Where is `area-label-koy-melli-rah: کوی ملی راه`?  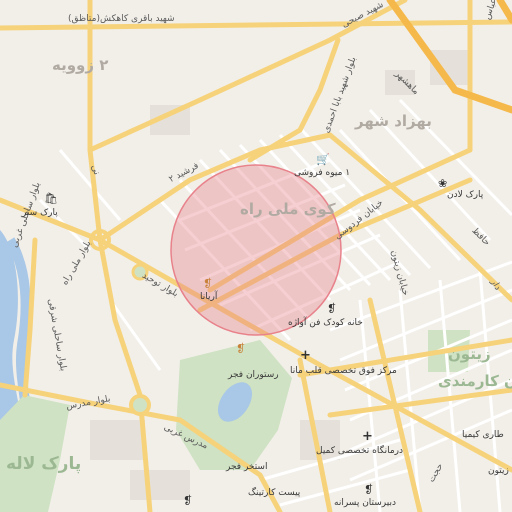 area-label-koy-melli-rah: کوی ملی راه is located at coordinates (288, 209).